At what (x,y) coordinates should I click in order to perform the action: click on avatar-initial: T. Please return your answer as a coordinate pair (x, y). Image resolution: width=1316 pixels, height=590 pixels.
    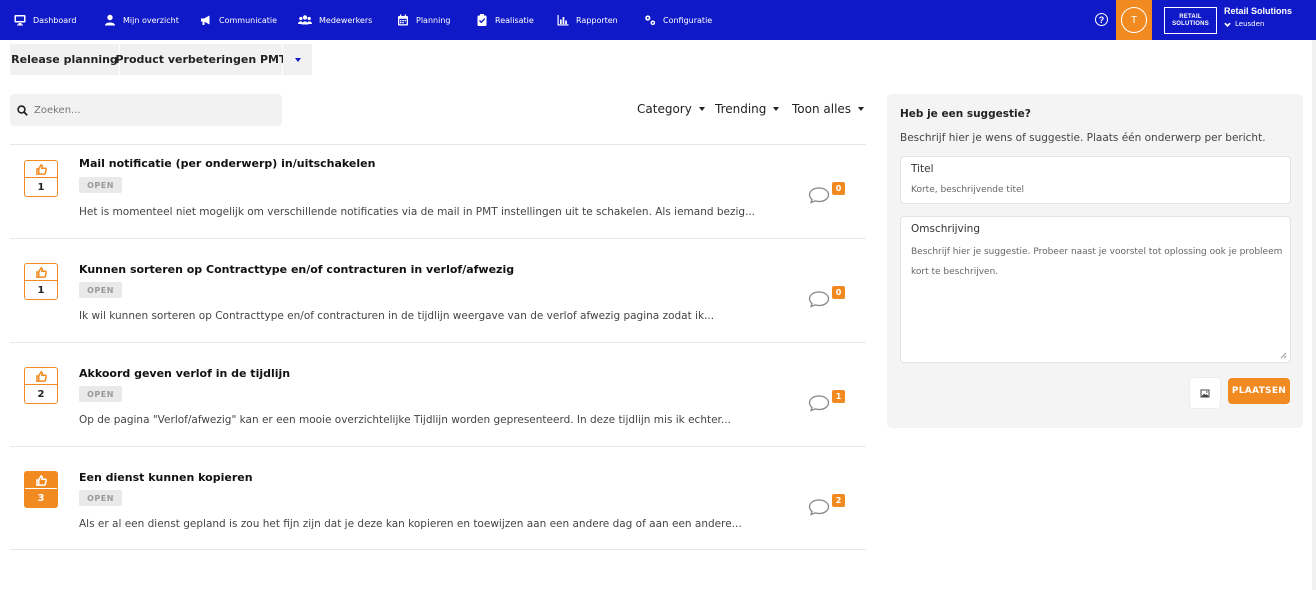
    Looking at the image, I should click on (1134, 20).